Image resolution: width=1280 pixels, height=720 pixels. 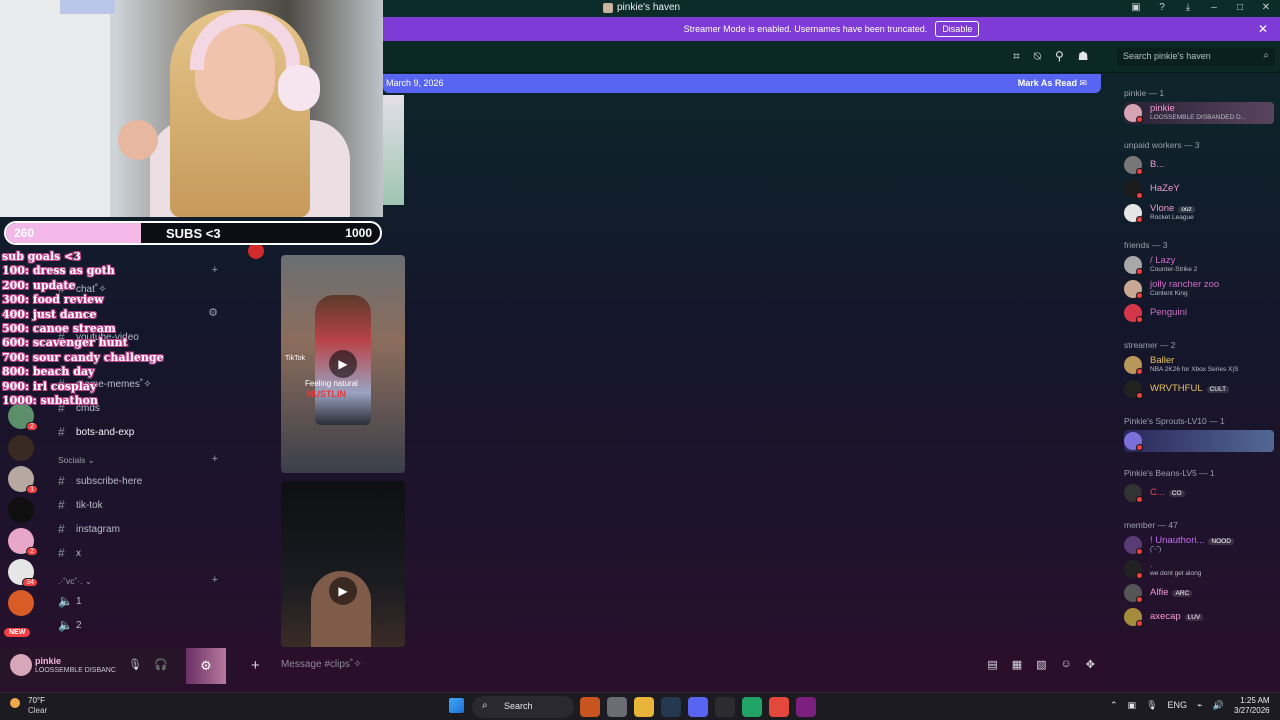 I want to click on member-item: Baller NBA 2K26 for Xbox Series X|S, so click(x=1199, y=365).